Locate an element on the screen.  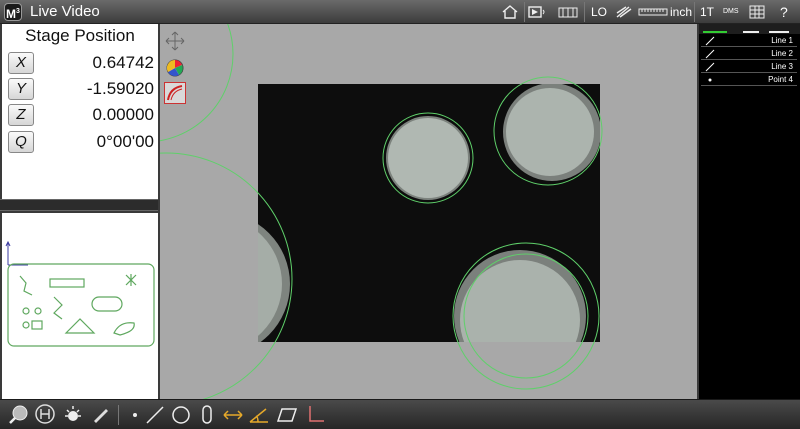
axis-z-button: Z is located at coordinates (21, 115).